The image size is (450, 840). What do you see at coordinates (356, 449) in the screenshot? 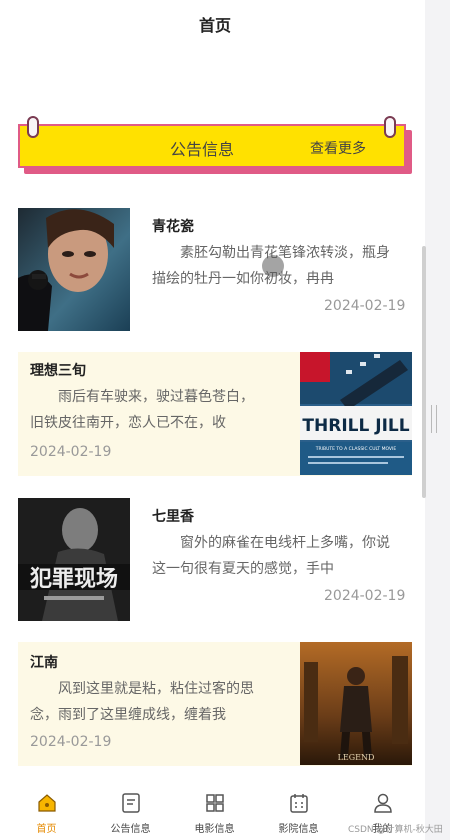
I see `poster-subtitle-text: TRIBUTE TO A CLASSIC CULT MOVIE` at bounding box center [356, 449].